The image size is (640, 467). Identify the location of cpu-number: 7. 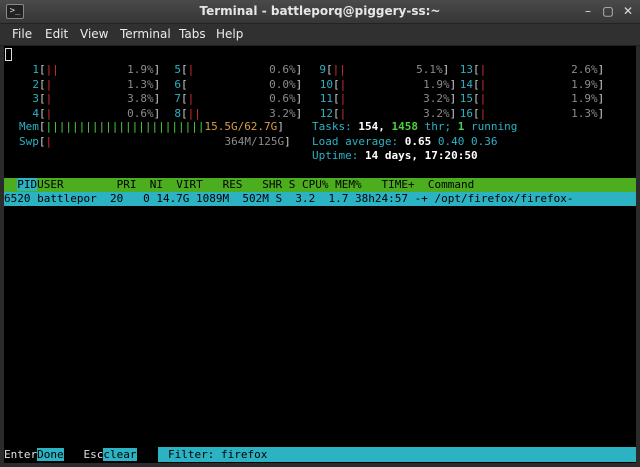
(177, 98).